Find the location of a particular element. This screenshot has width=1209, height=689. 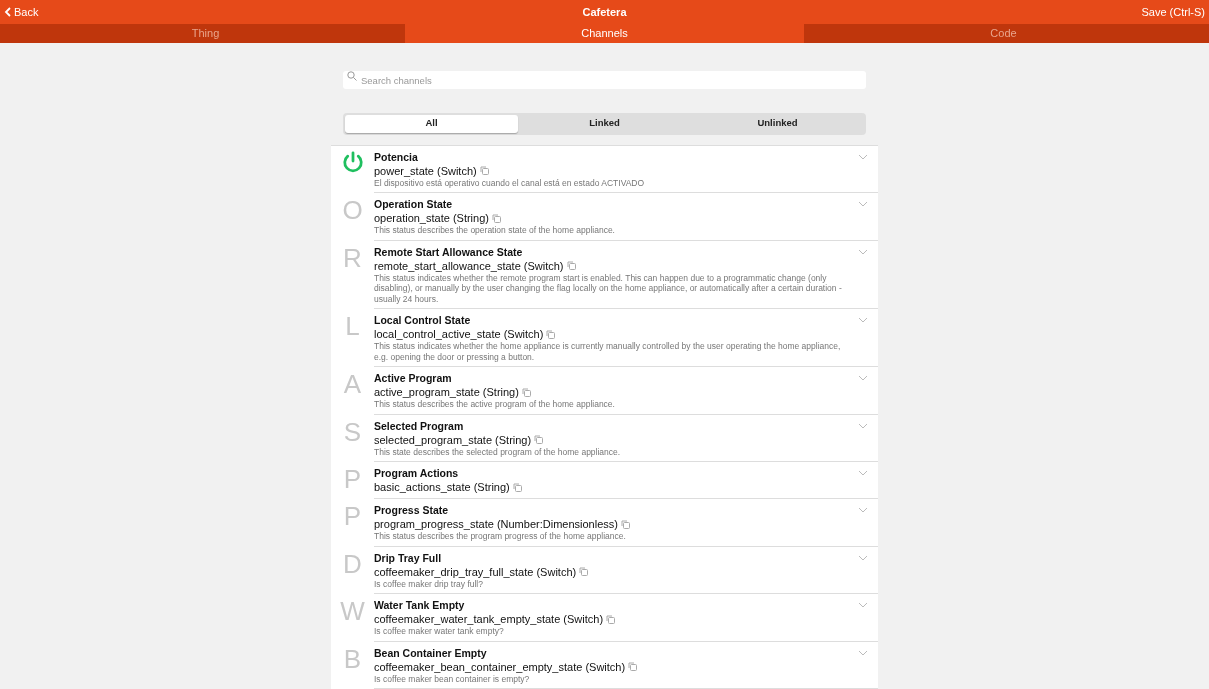

channel-description: El dispositivo está operativo cuando el canal está en estado ACTIVADO is located at coordinates (510, 182).